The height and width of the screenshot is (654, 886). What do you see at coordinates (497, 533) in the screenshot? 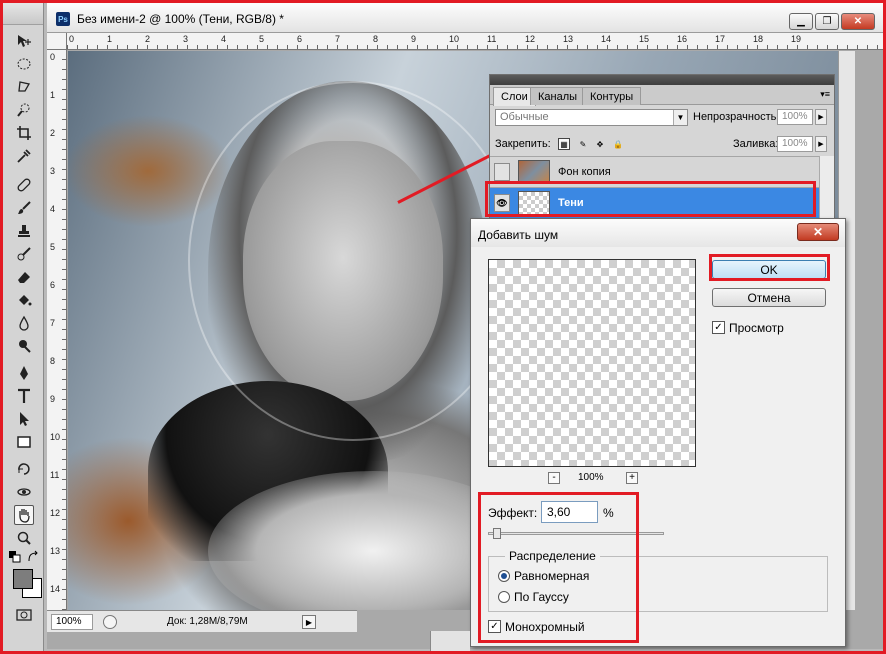
I see `amount-slider-thumb` at bounding box center [497, 533].